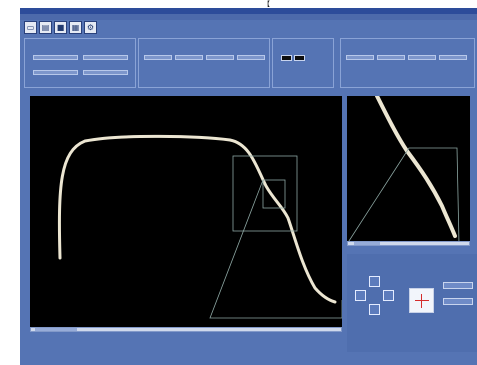 Image resolution: width=477 pixels, height=365 pixels. I want to click on move-left-button, so click(360, 295).